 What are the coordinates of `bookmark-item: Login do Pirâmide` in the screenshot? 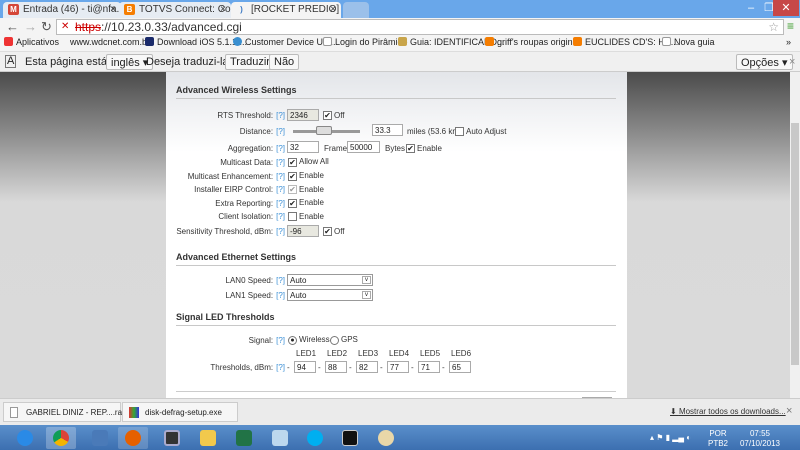 It's located at (365, 42).